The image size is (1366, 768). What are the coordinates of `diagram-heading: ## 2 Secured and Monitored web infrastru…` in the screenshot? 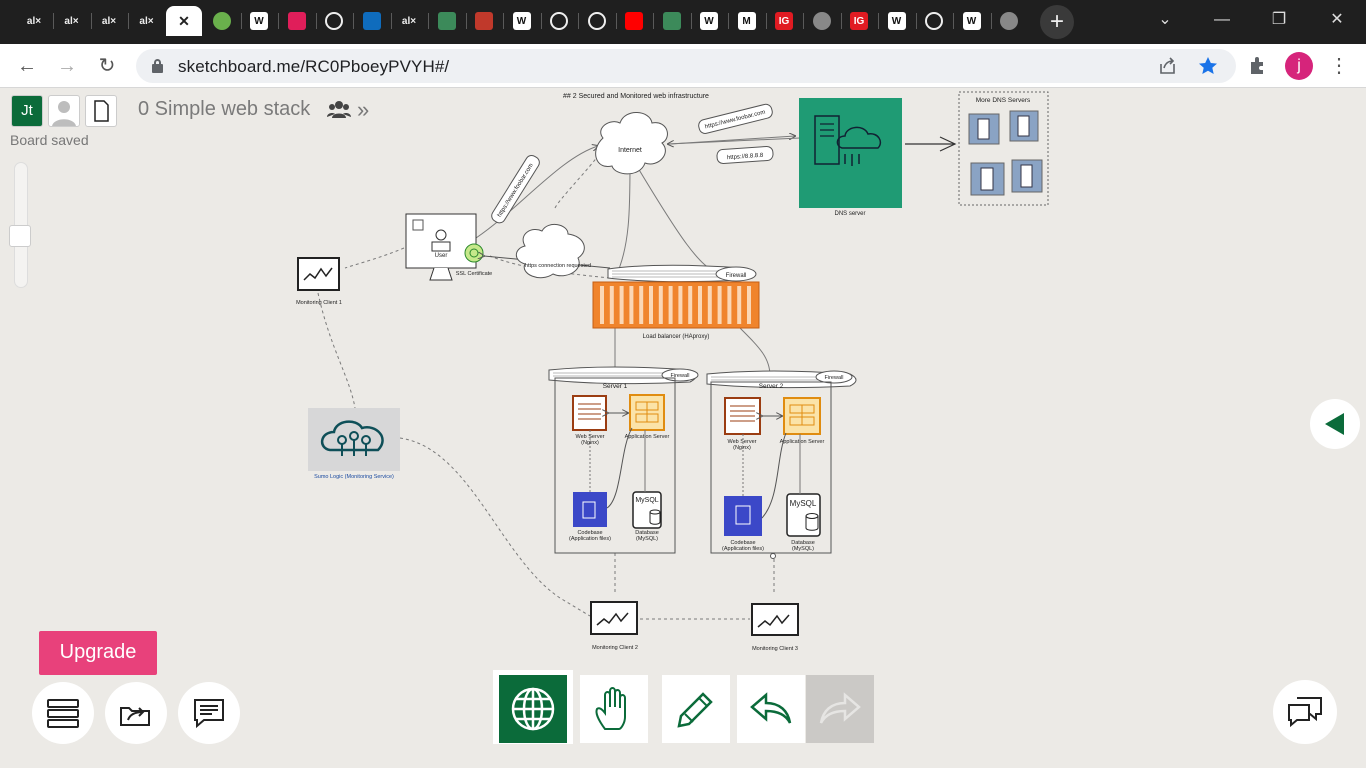 It's located at (636, 96).